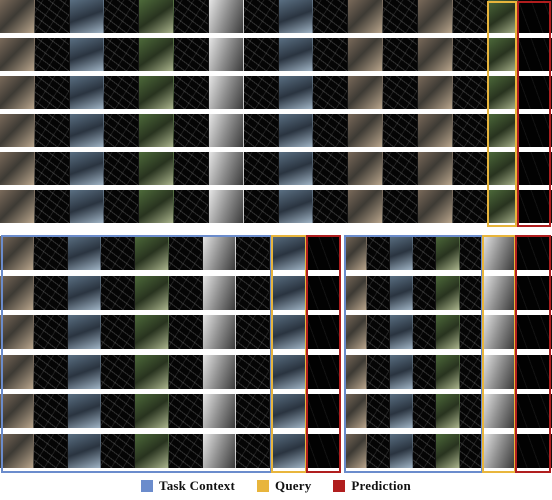 This screenshot has height=500, width=552. I want to click on legend-label-task-context: Task Context, so click(197, 485).